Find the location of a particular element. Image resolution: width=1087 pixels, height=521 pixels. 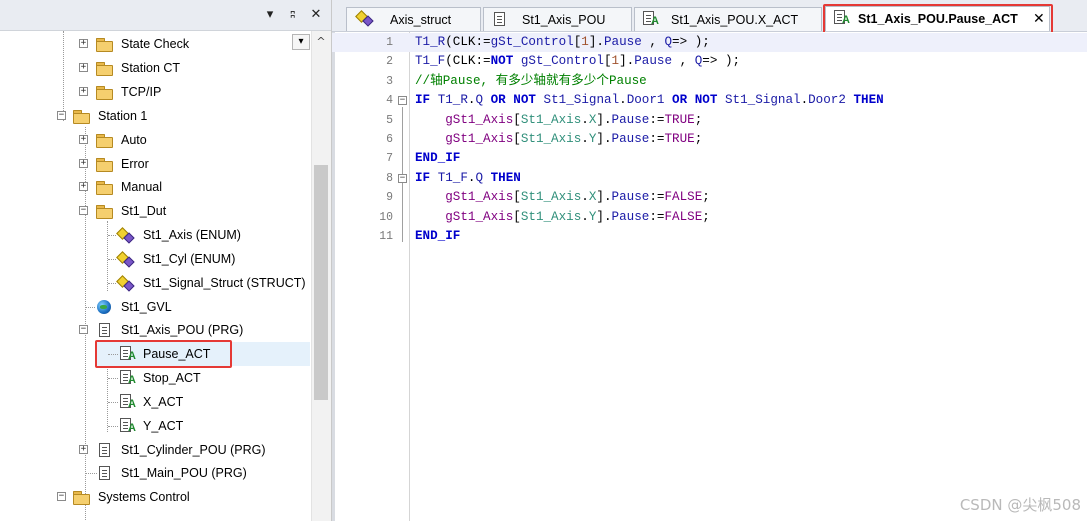

tab-axis-struct: Axis_struct is located at coordinates (413, 19).